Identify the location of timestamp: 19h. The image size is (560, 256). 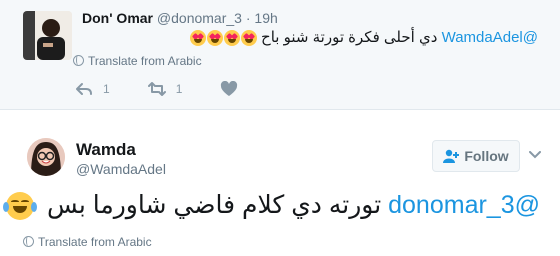
(265, 18).